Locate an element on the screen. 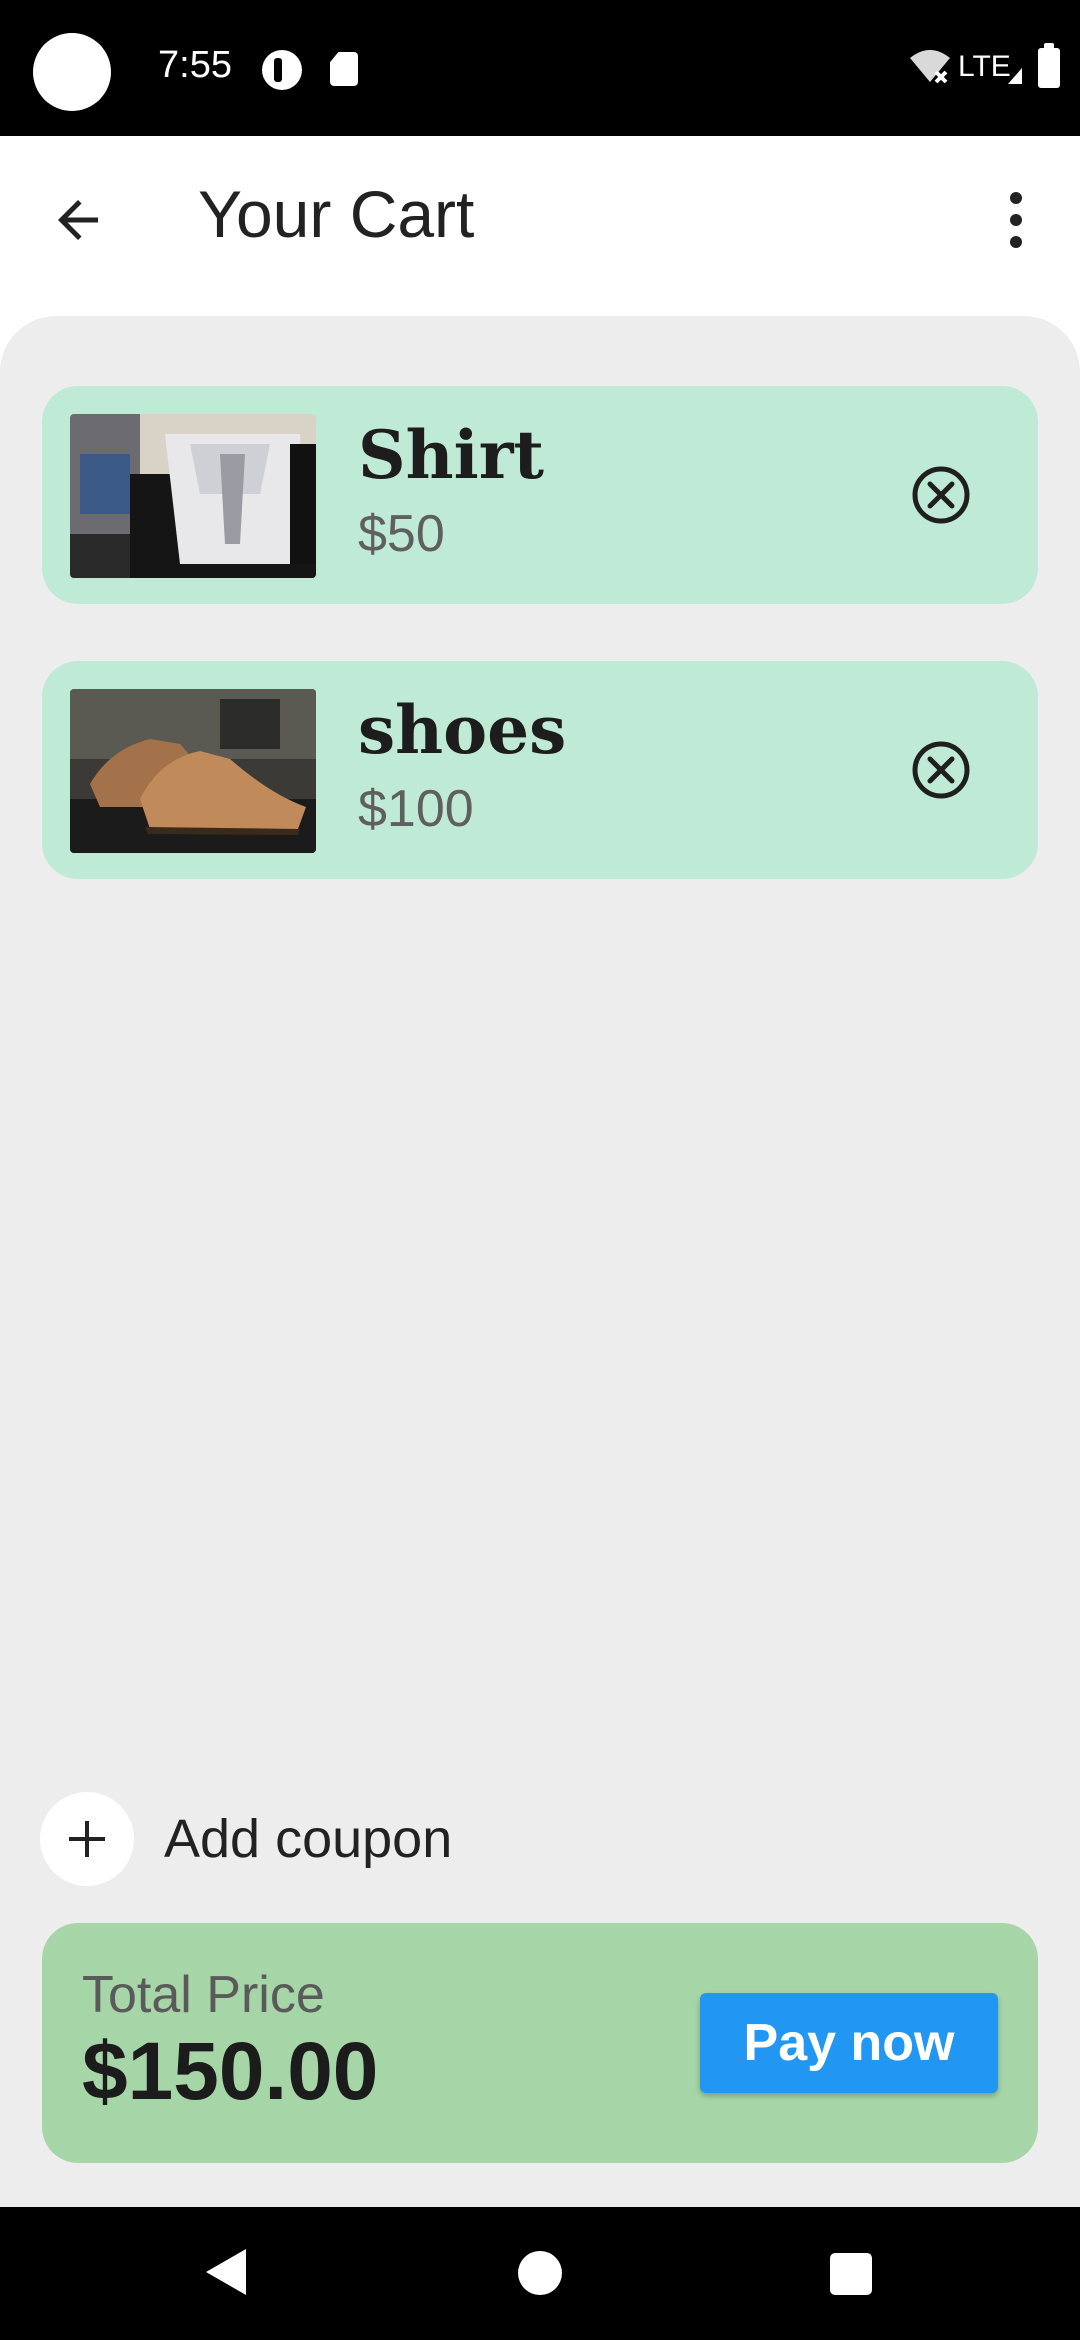 The height and width of the screenshot is (2340, 1080). item-name: Shirt is located at coordinates (451, 455).